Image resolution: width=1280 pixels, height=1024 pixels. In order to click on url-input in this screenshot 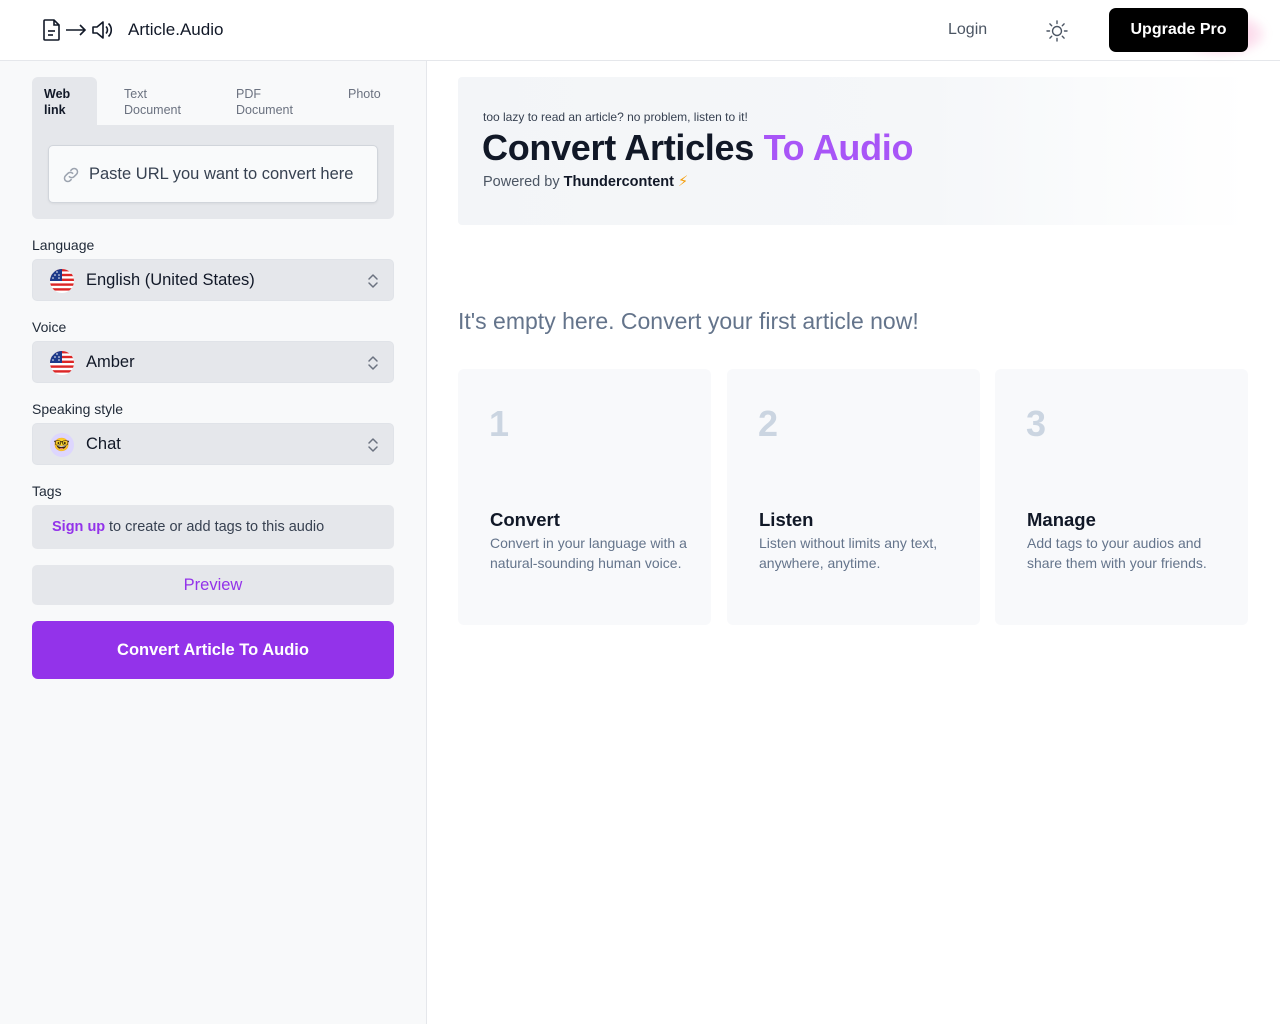, I will do `click(229, 174)`.